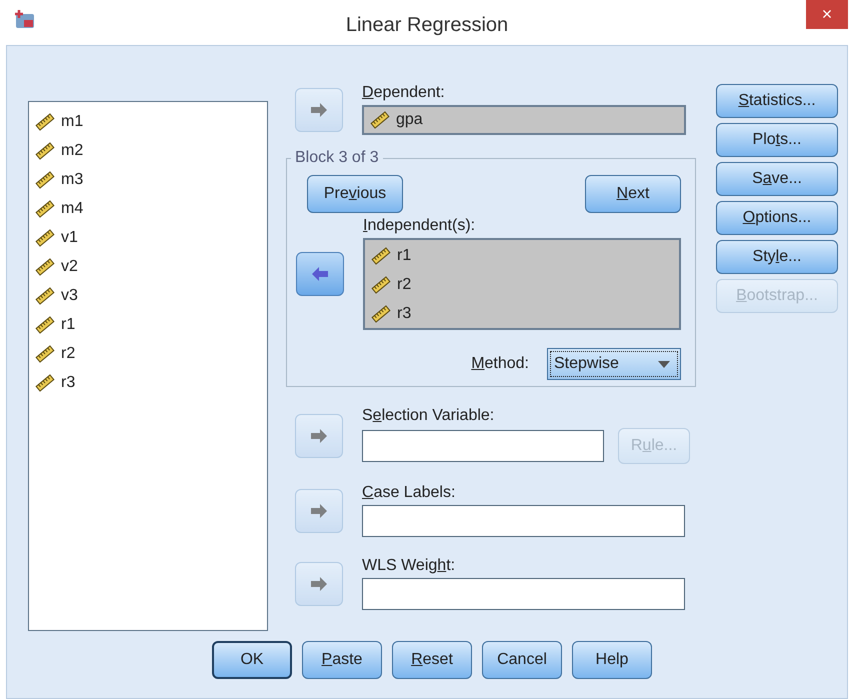  I want to click on method-label: Method:, so click(500, 364).